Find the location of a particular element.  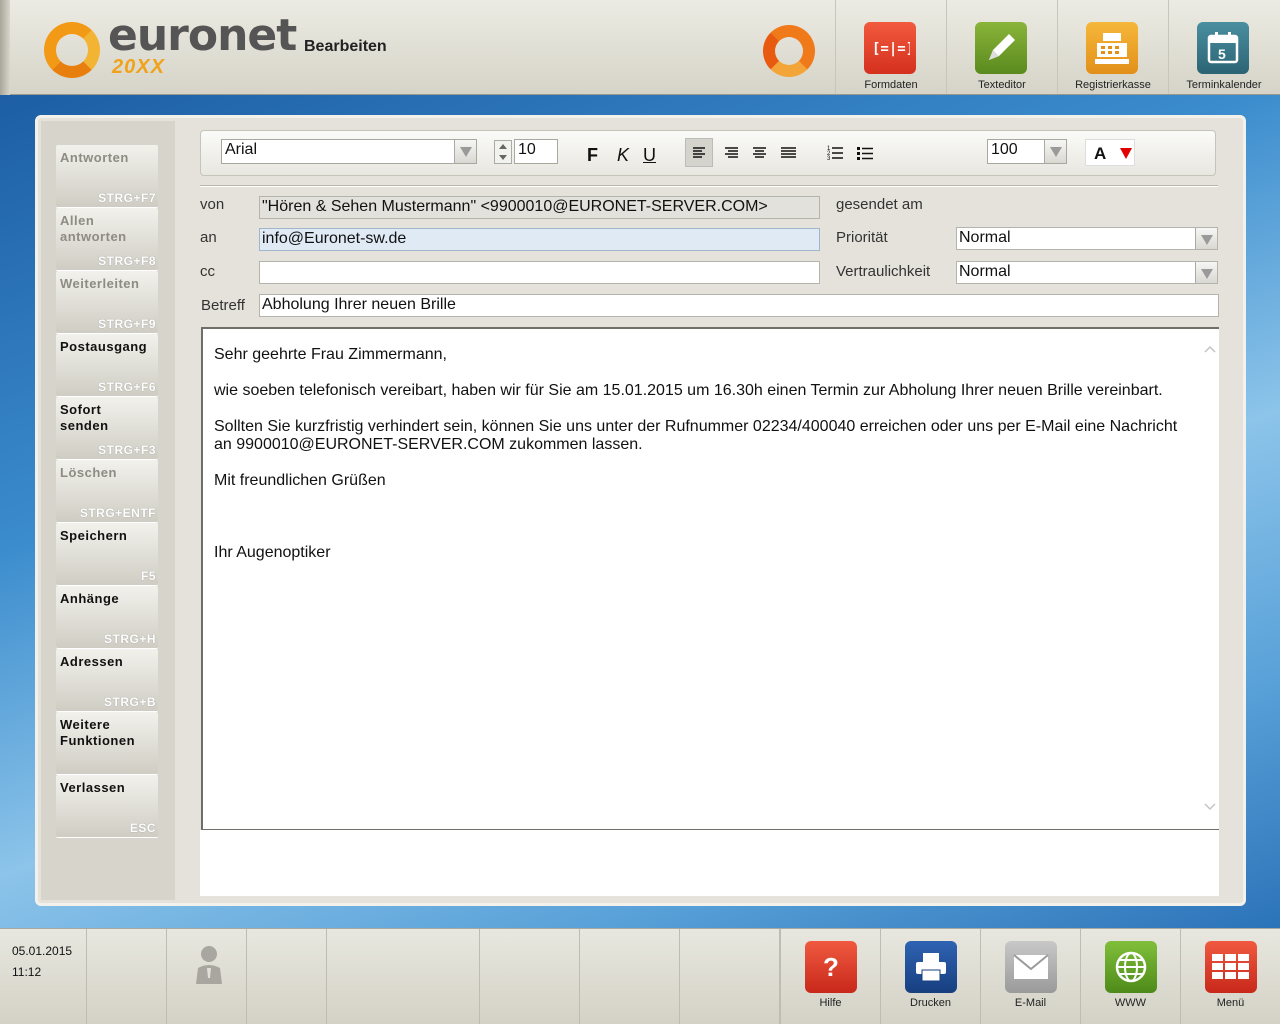

datetime-cell: 05.01.2015 11:12 is located at coordinates (43, 976).